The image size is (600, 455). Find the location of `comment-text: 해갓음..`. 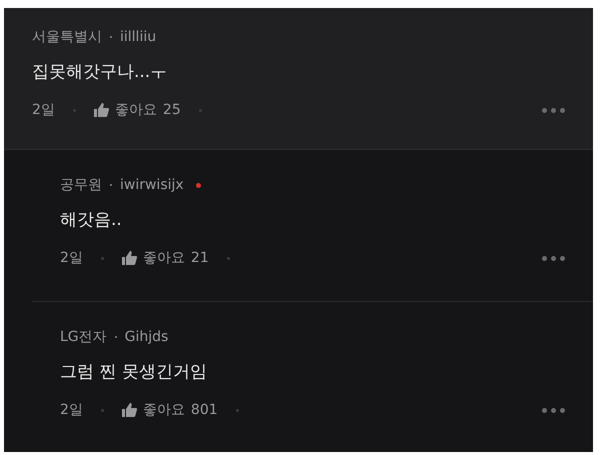

comment-text: 해갓음.. is located at coordinates (91, 220).